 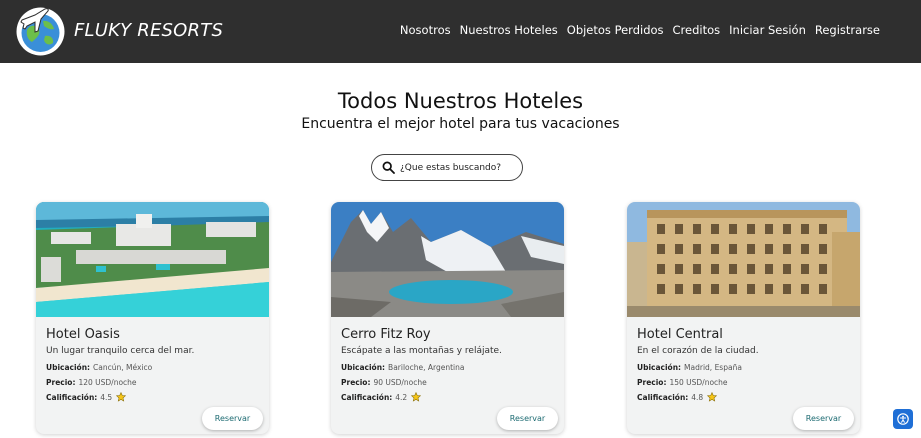 What do you see at coordinates (120, 351) in the screenshot?
I see `hotel-description: Un lugar tranquilo cerca del mar.` at bounding box center [120, 351].